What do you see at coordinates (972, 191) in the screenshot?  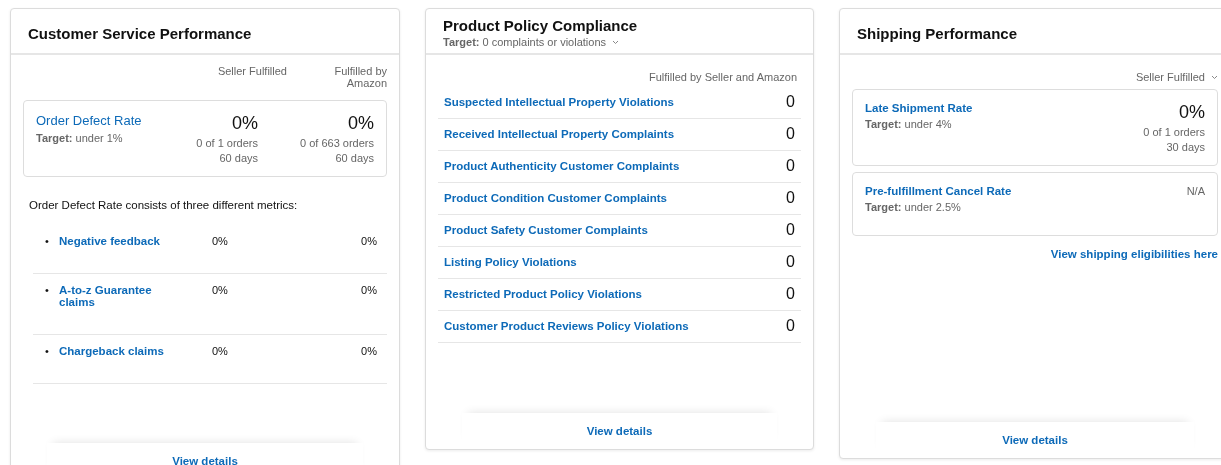 I see `metric-link: Pre-fulfillment Cancel Rate` at bounding box center [972, 191].